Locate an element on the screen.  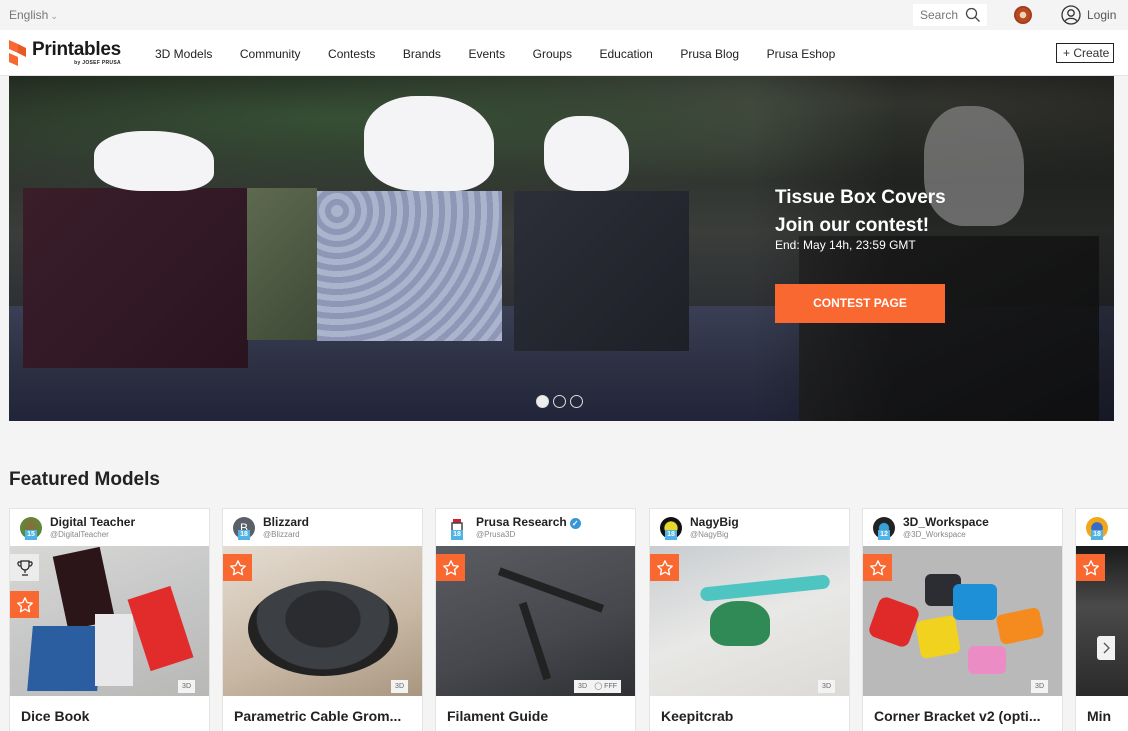
login-label: Login is located at coordinates (1102, 15).